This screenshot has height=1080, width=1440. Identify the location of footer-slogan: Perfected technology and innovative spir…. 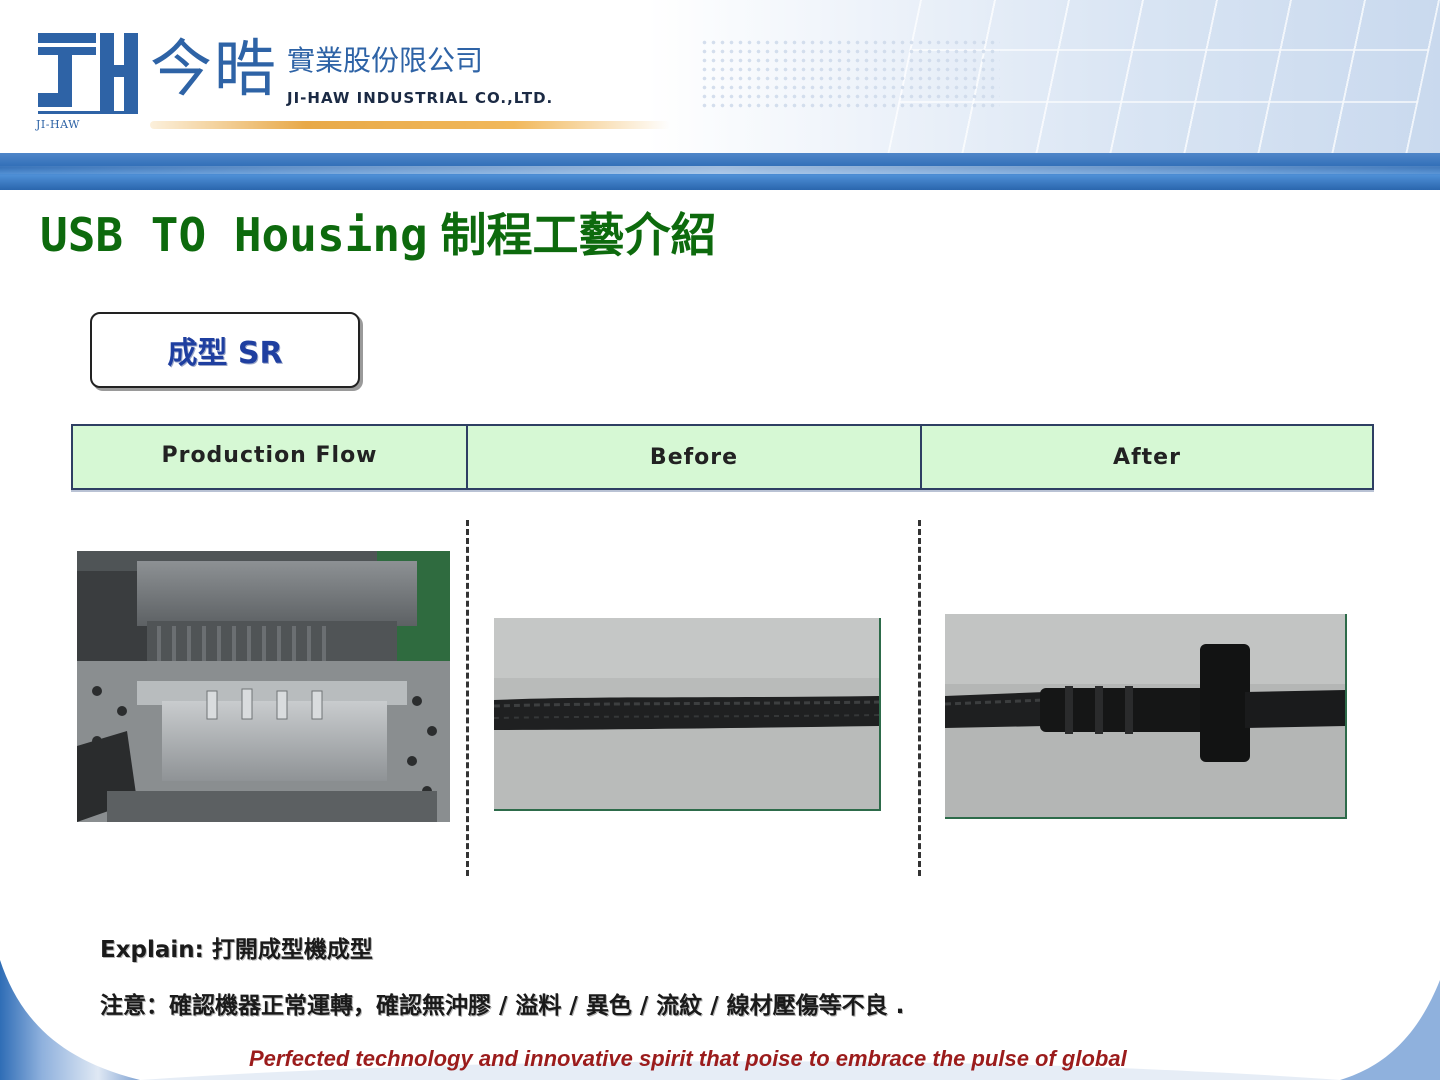
(688, 1058).